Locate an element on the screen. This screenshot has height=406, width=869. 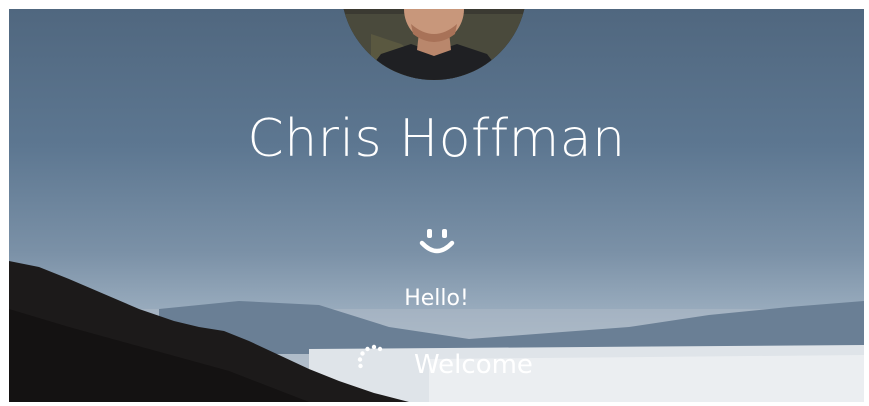
loading-spinner-icon is located at coordinates (370, 356).